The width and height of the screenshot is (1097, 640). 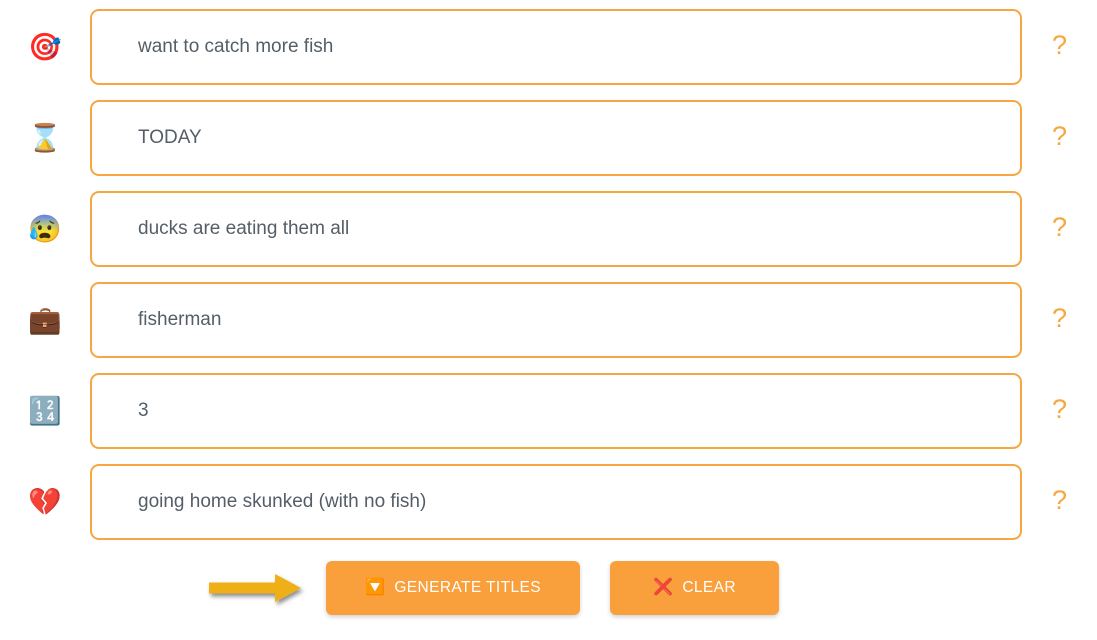 I want to click on clear-button: ❌ CLEAR, so click(x=694, y=588).